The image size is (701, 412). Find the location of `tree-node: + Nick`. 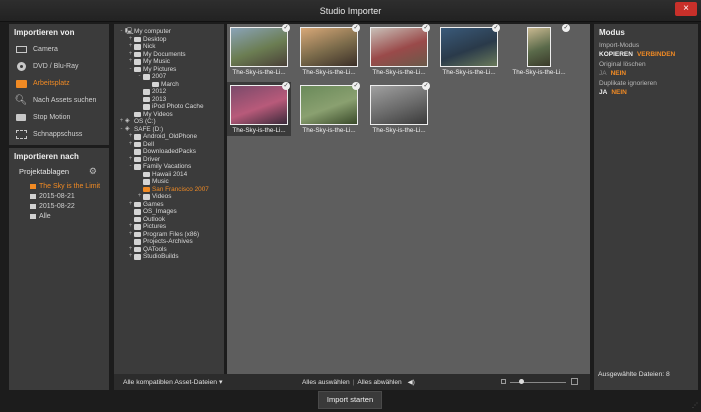

tree-node: + Nick is located at coordinates (169, 47).